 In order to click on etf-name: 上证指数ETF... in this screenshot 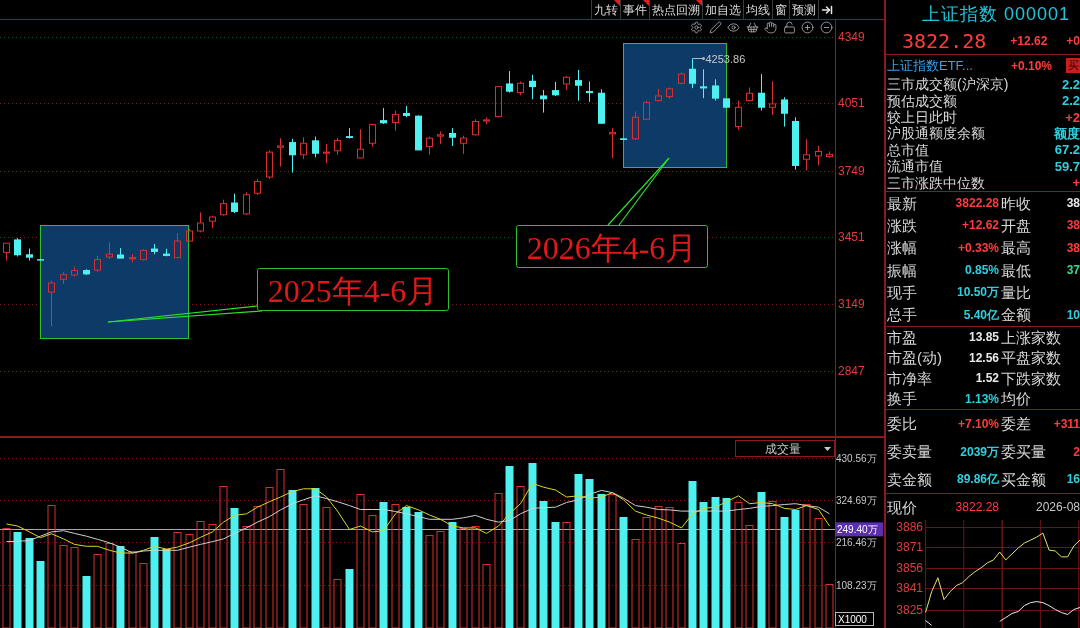, I will do `click(930, 65)`.